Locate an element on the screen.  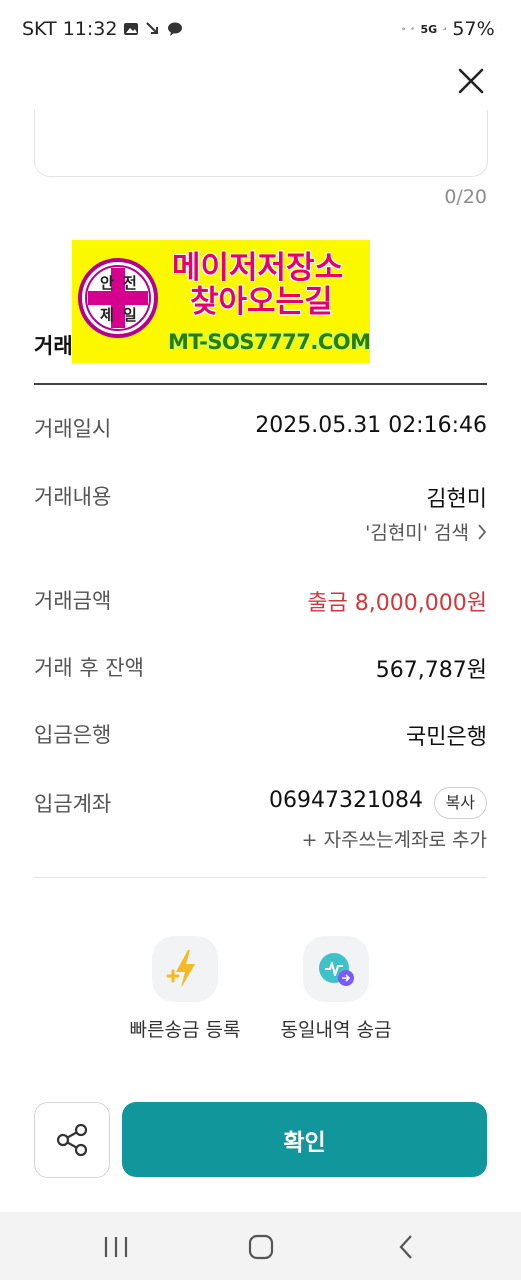
gallery-icon is located at coordinates (131, 29).